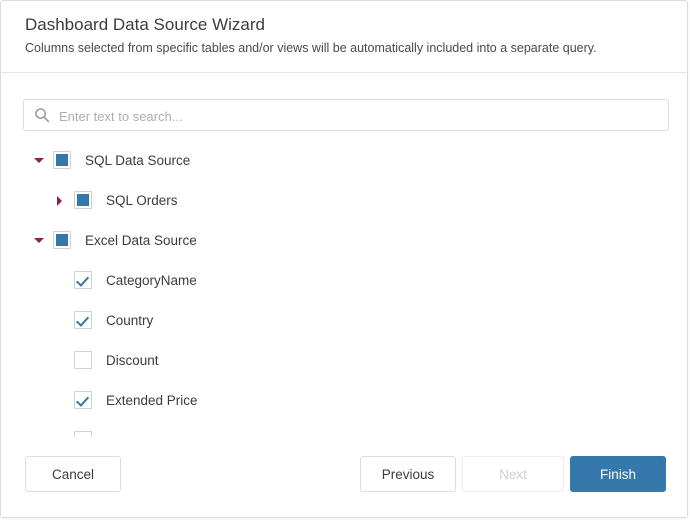 Image resolution: width=690 pixels, height=520 pixels. What do you see at coordinates (344, 200) in the screenshot?
I see `tree-row: SQL Orders` at bounding box center [344, 200].